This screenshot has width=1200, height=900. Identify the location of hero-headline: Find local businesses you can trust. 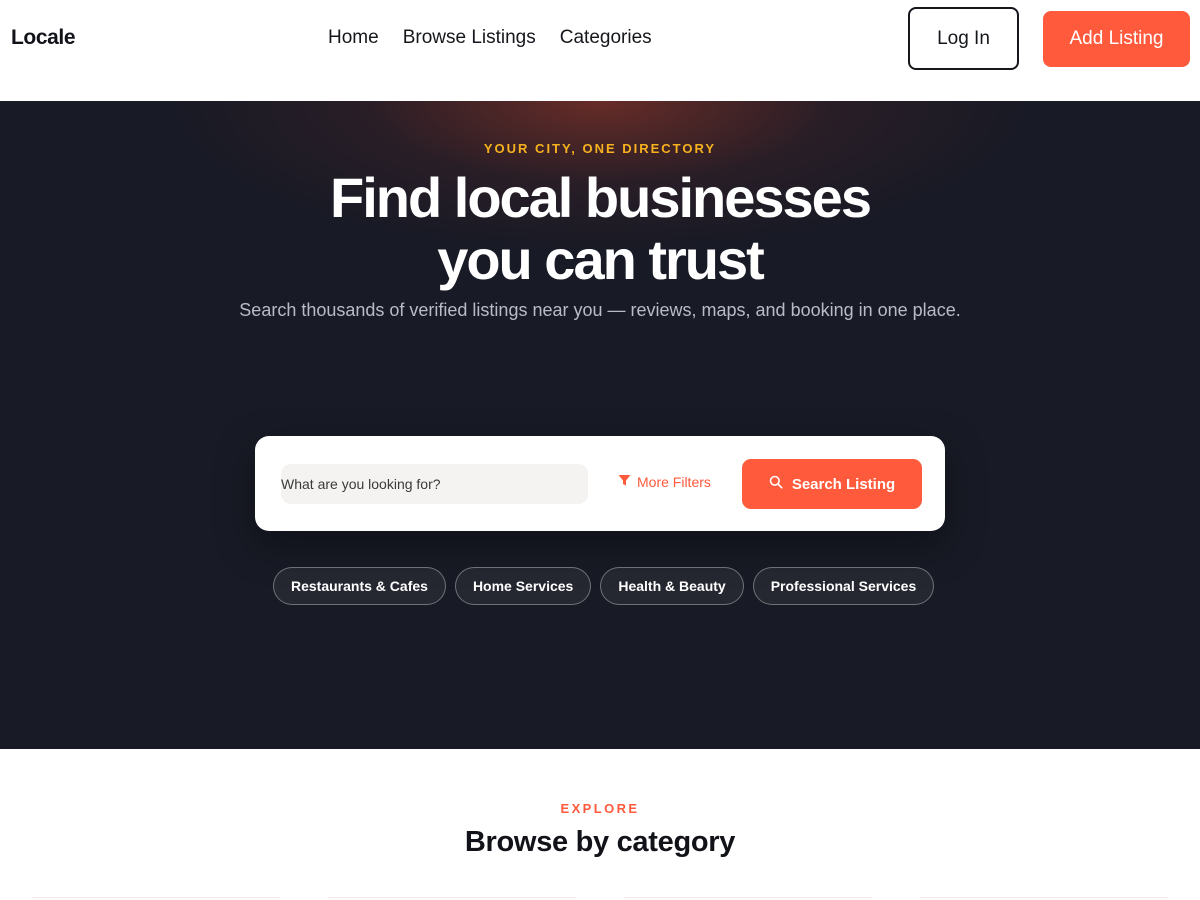
(600, 229).